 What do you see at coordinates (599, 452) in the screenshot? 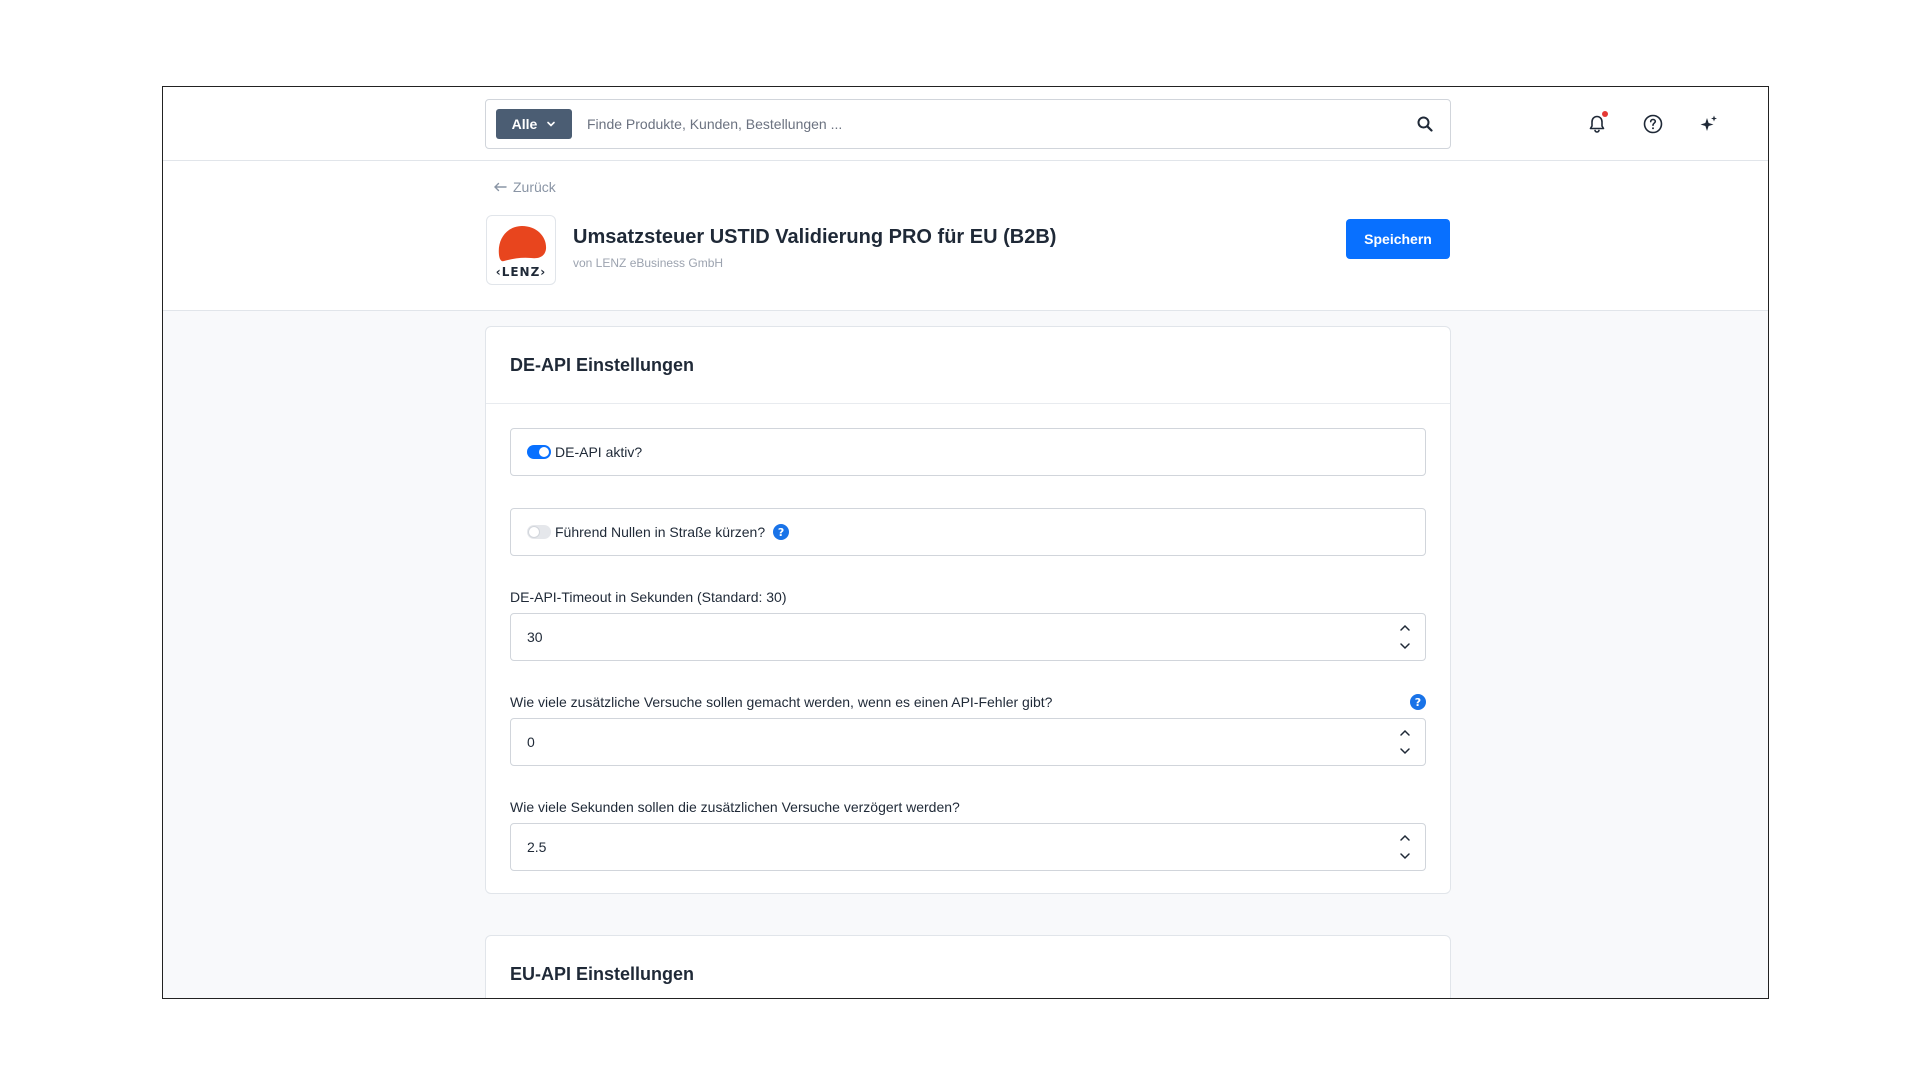
I see `de-api-active-label: DE-API aktiv?` at bounding box center [599, 452].